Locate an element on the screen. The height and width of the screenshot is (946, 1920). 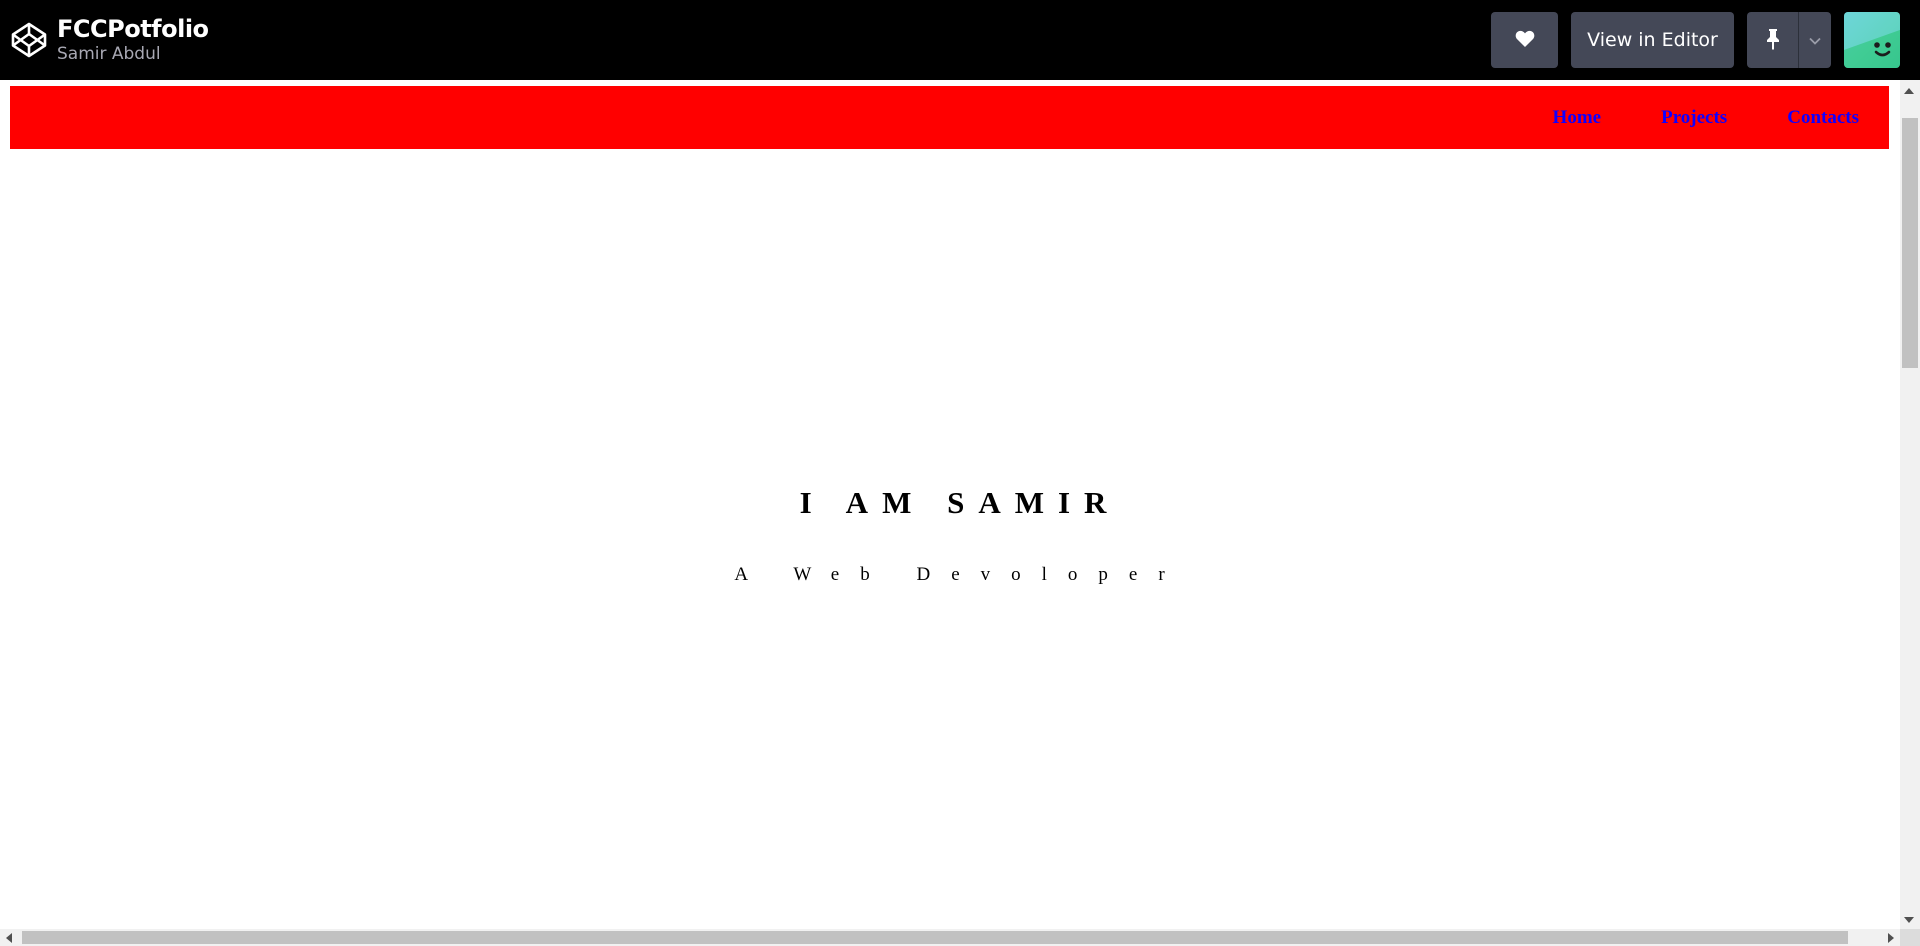
pen-title: FCCPotfolio is located at coordinates (133, 29).